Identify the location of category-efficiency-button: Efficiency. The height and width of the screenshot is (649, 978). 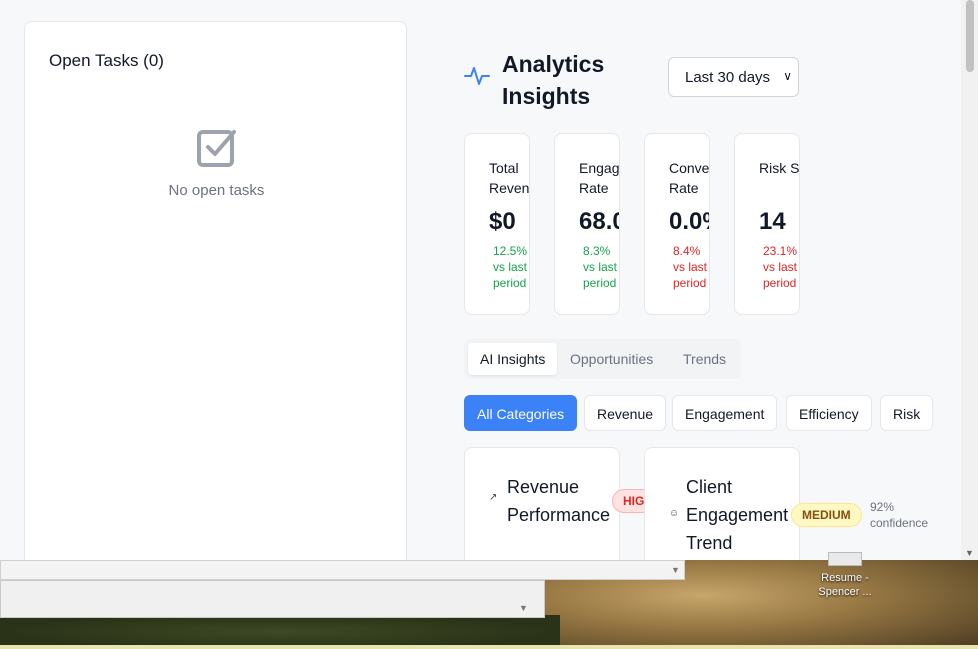
(829, 413).